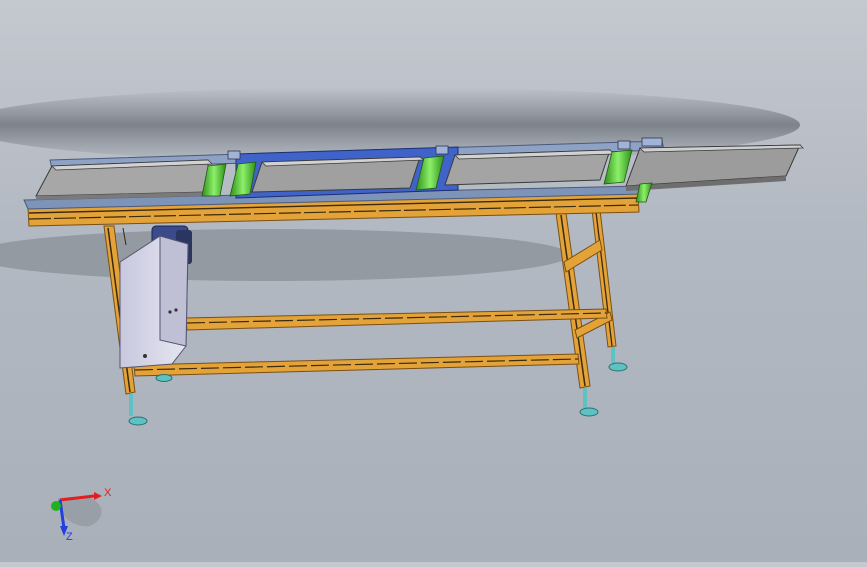 This screenshot has width=867, height=567. What do you see at coordinates (356, 365) in the screenshot?
I see `lower-rail-front` at bounding box center [356, 365].